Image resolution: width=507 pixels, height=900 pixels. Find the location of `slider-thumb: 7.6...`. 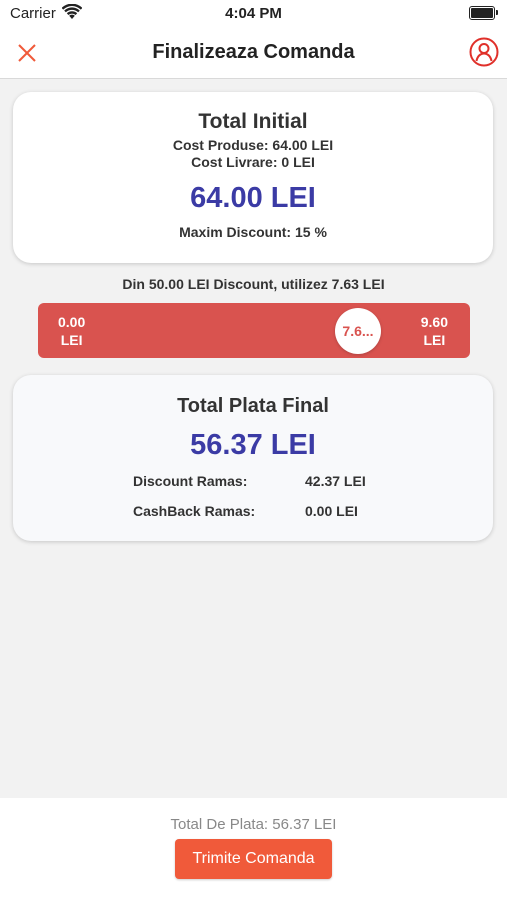

slider-thumb: 7.6... is located at coordinates (358, 331).